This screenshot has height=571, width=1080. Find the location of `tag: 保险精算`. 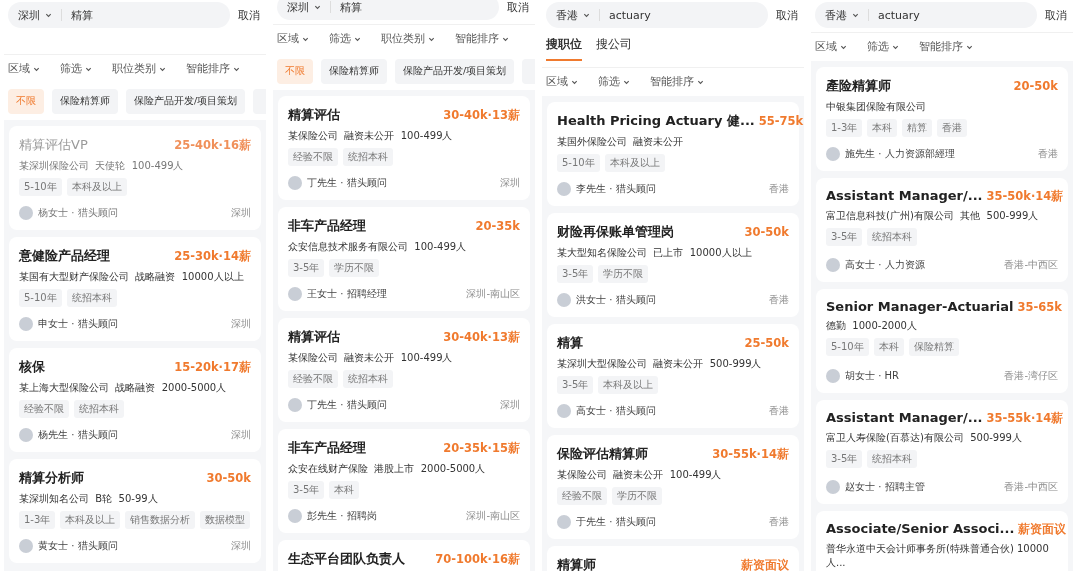

tag: 保险精算 is located at coordinates (933, 347).